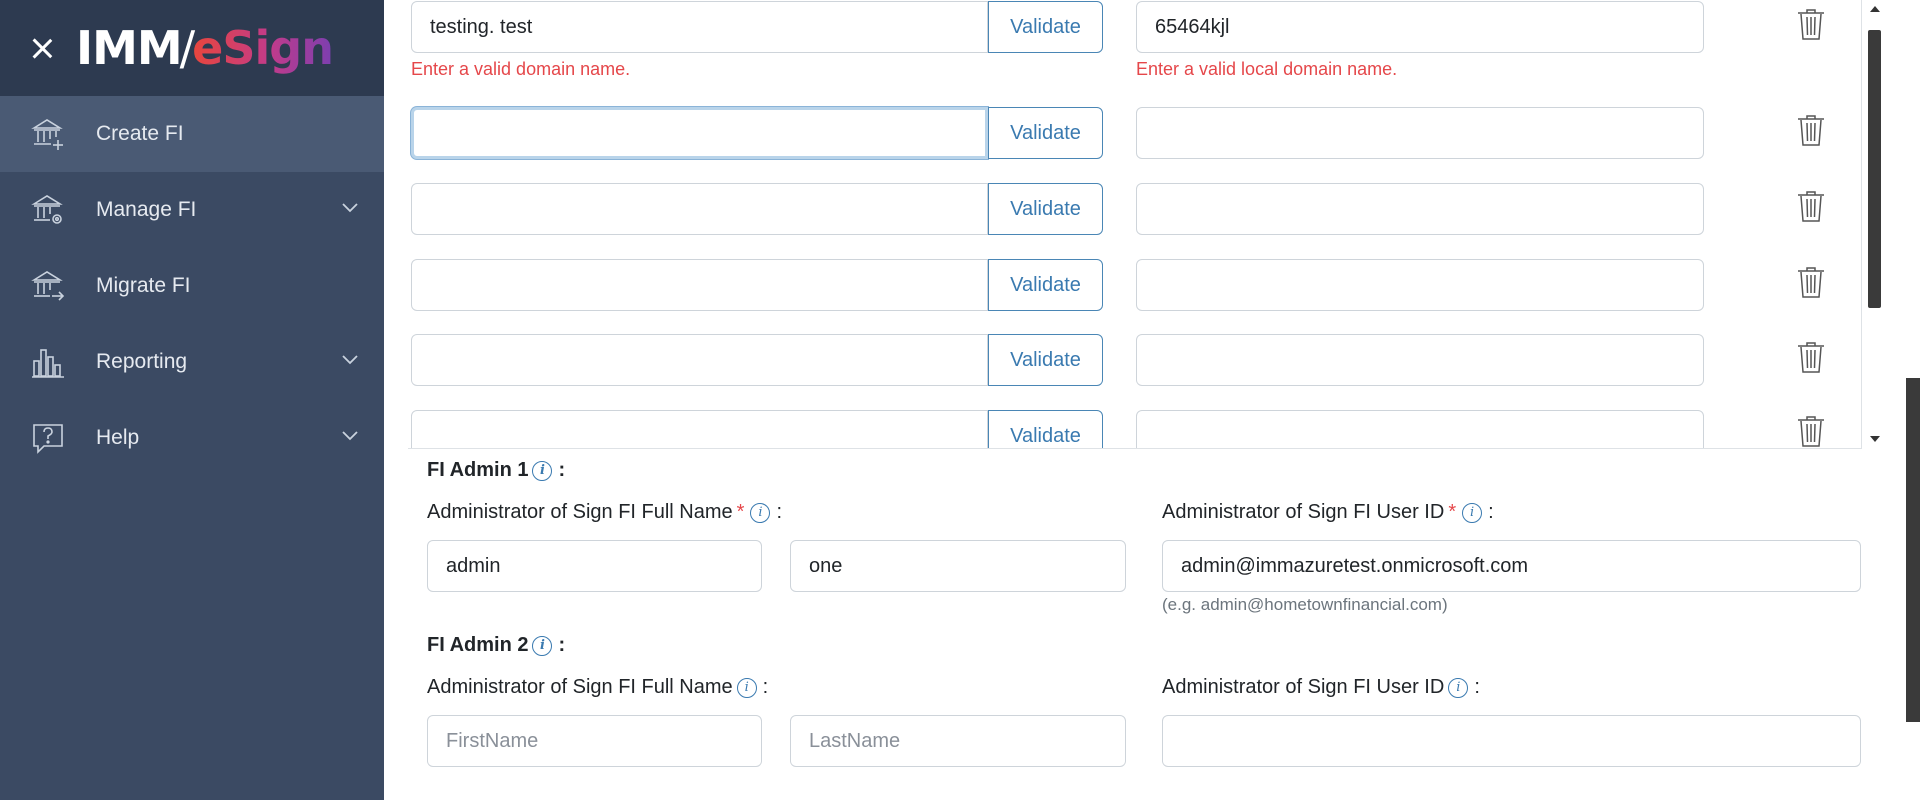 The height and width of the screenshot is (800, 1920). What do you see at coordinates (1305, 604) in the screenshot?
I see `admin1-user-id-hint: (e.g. admin@hometownfinancial.com)` at bounding box center [1305, 604].